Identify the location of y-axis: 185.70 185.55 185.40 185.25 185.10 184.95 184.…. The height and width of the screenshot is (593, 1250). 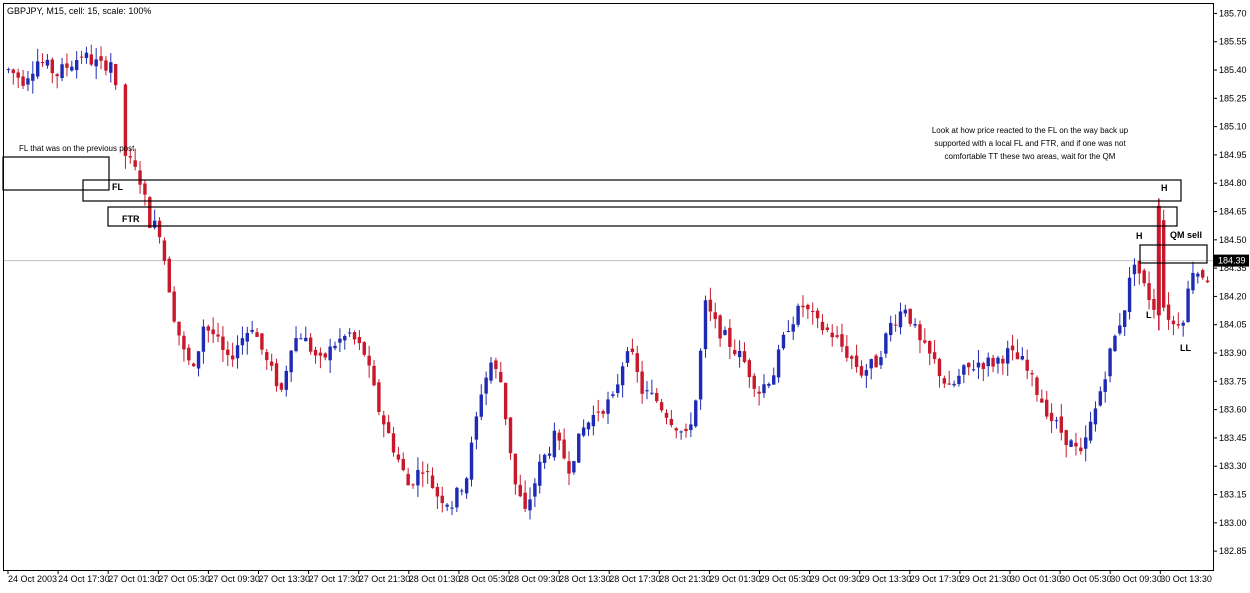
(1231, 282).